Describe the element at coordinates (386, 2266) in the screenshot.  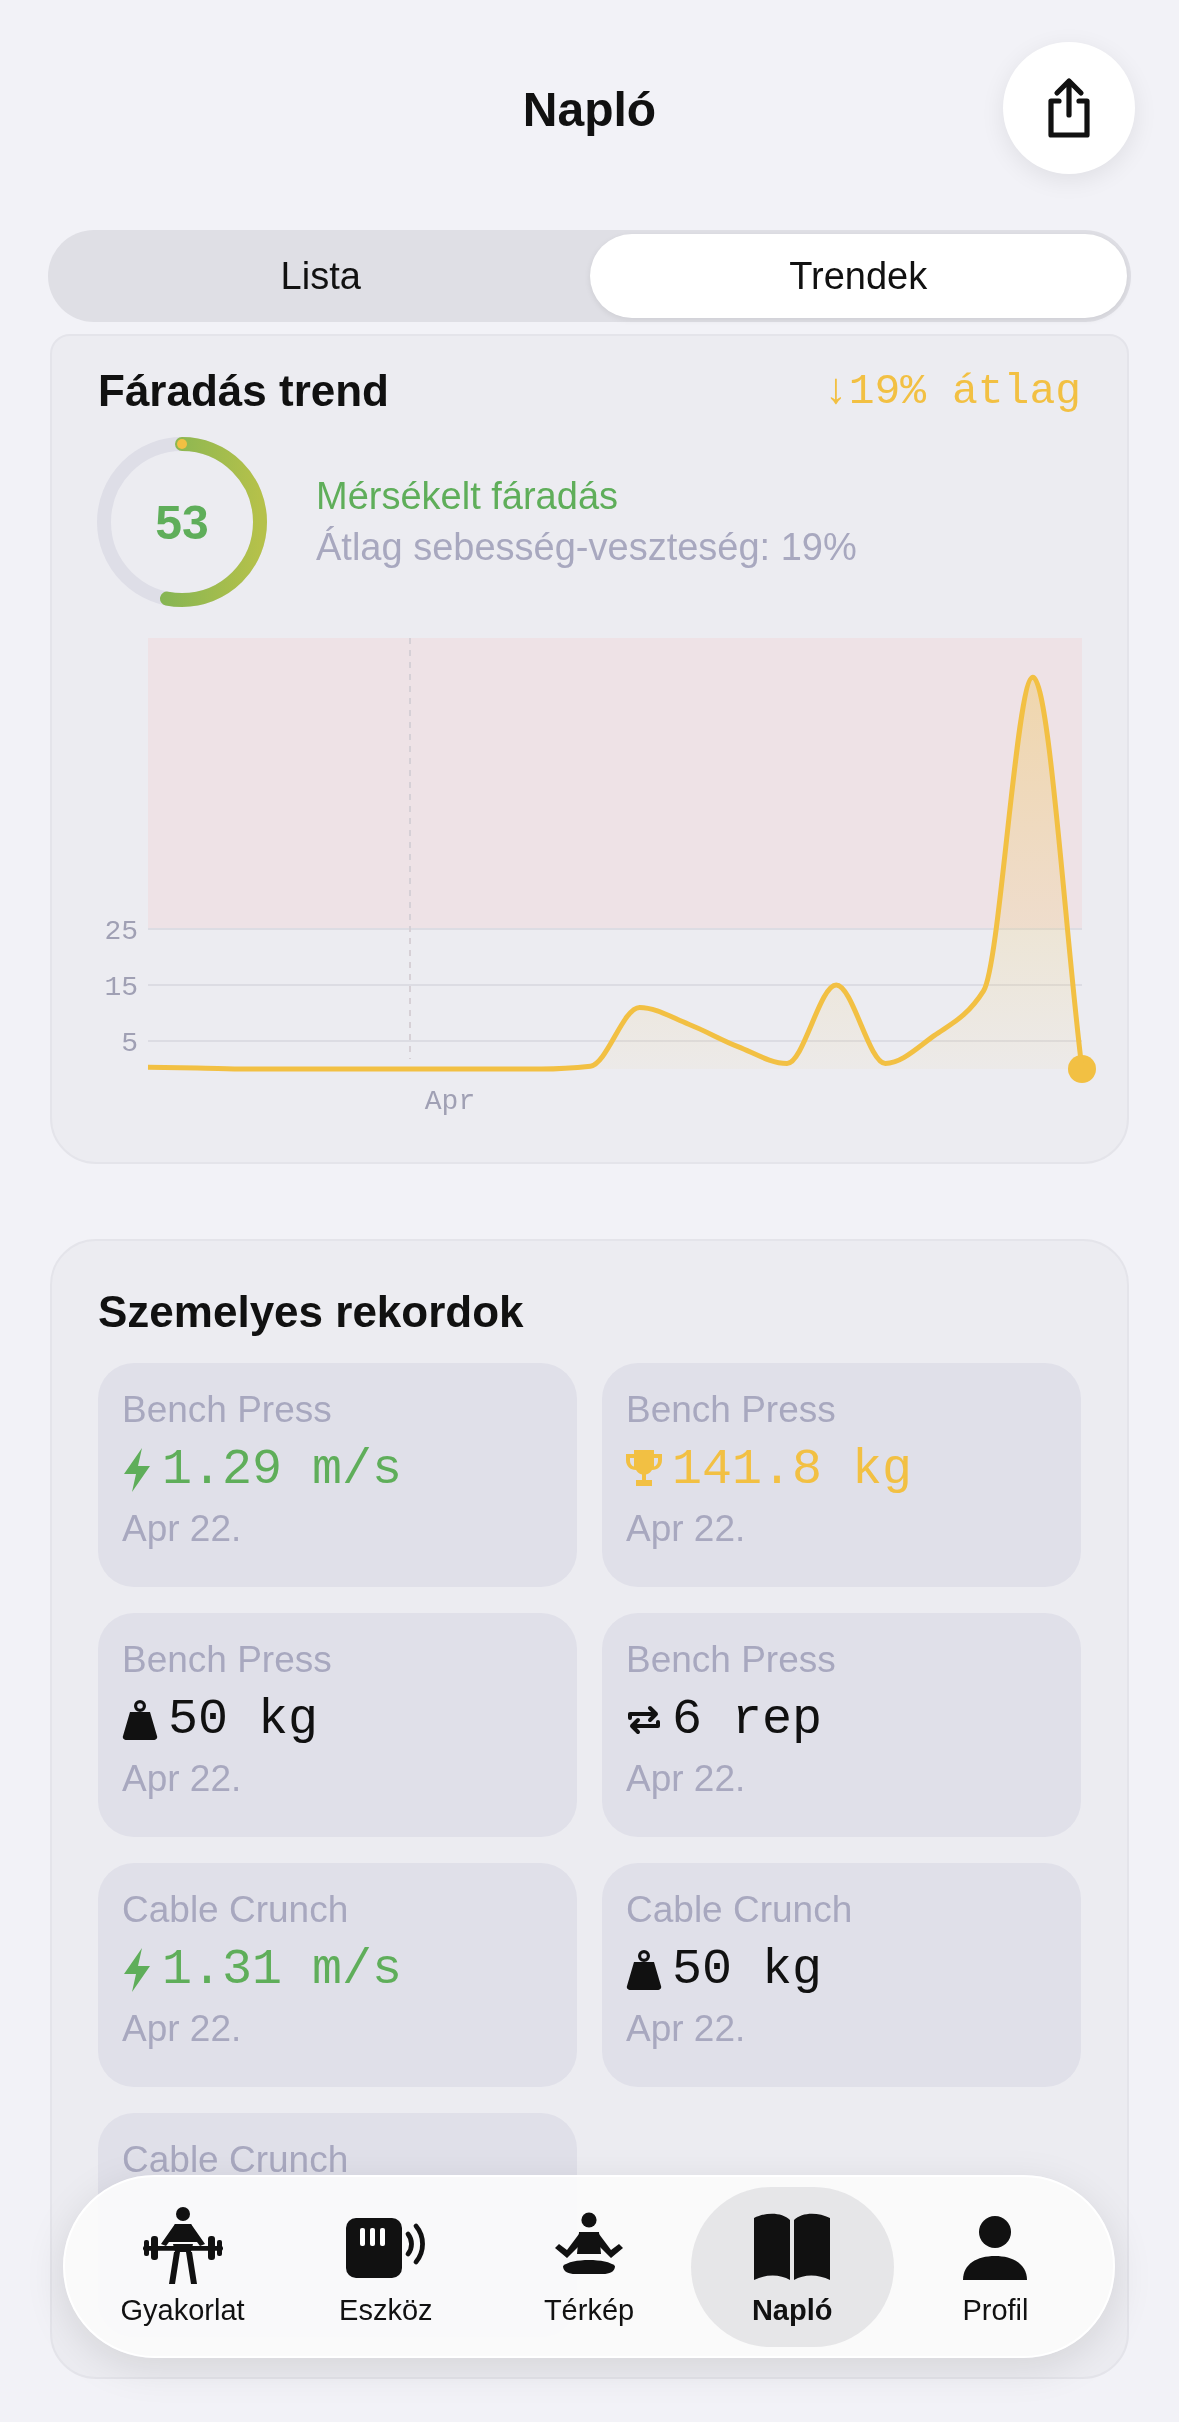
I see `tab-item: Eszköz` at that location.